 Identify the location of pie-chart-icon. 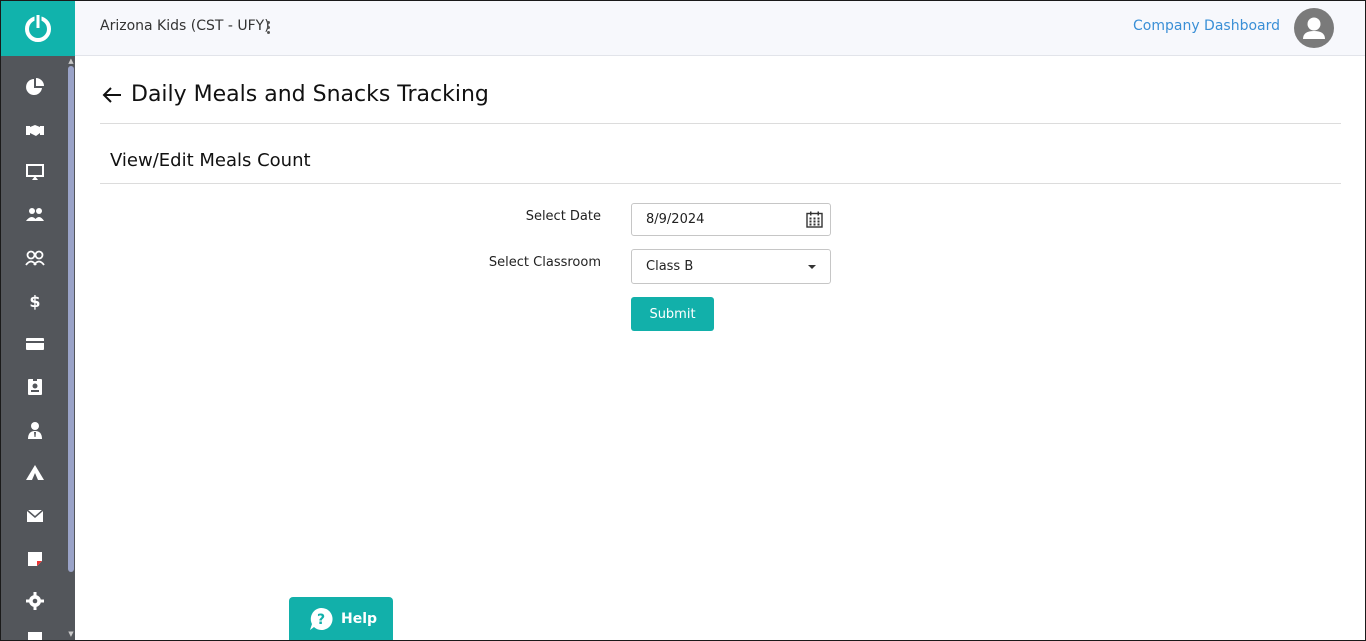
(35, 86).